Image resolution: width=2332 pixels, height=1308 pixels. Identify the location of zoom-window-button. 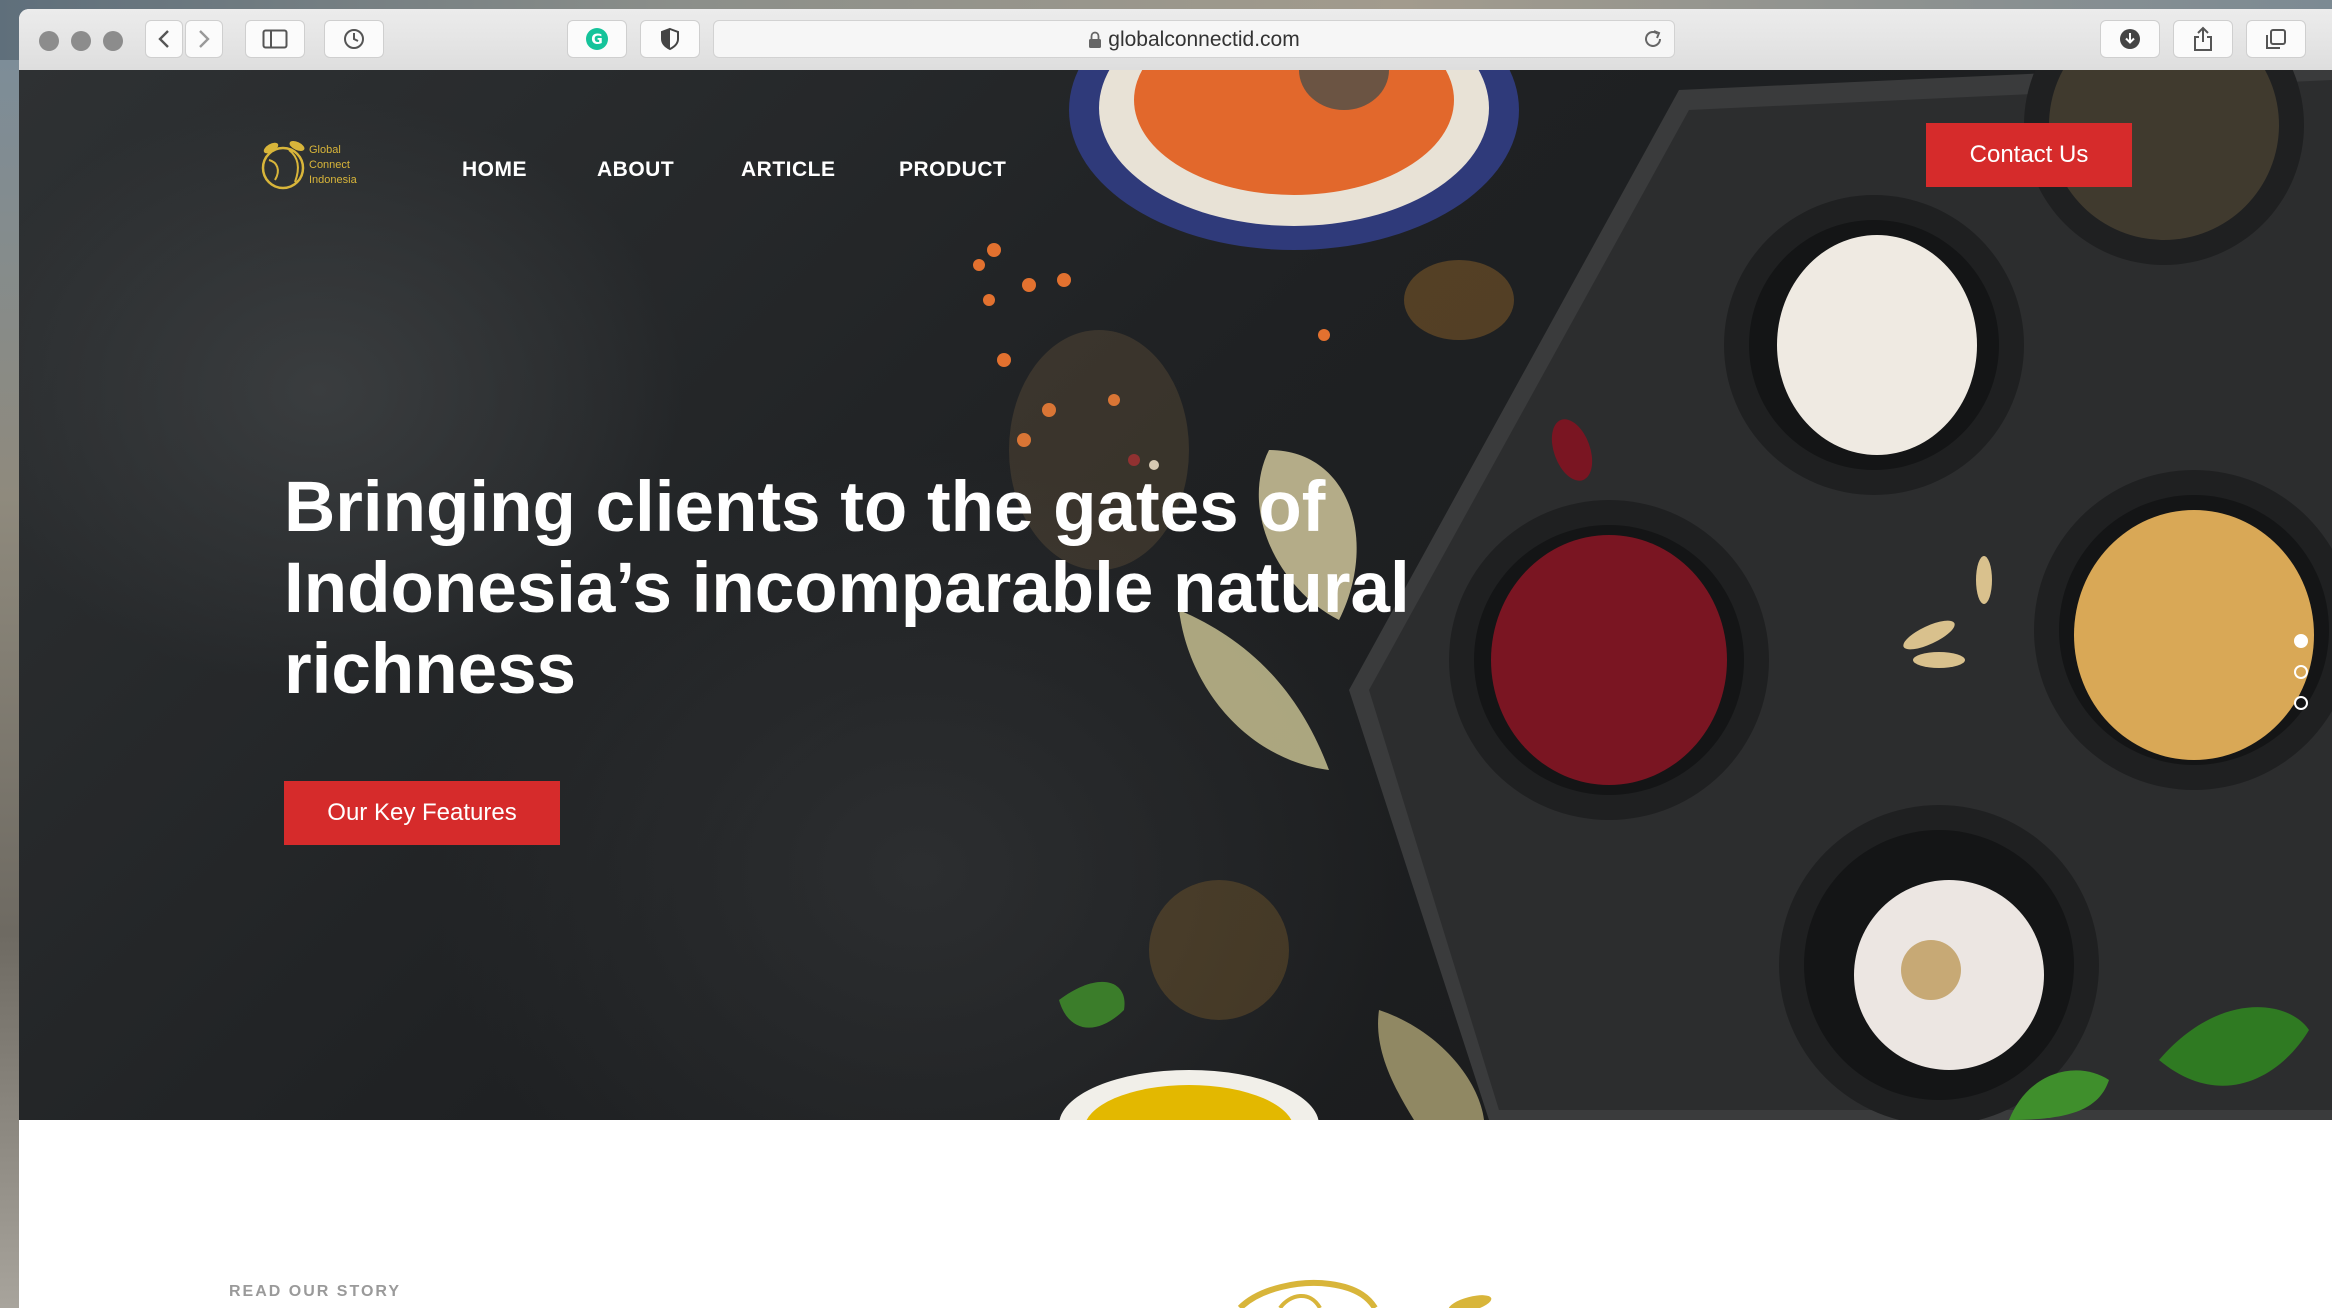
(113, 41).